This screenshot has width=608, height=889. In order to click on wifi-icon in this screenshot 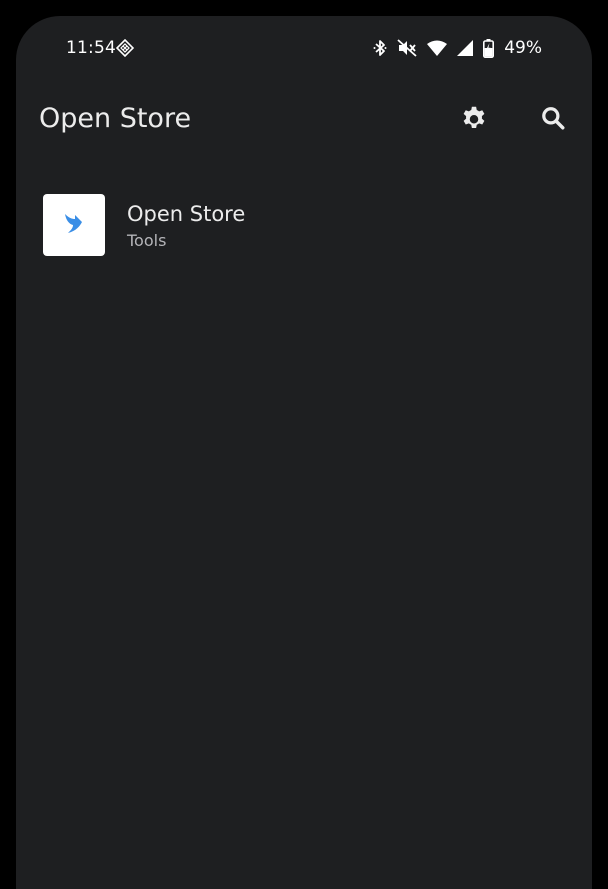, I will do `click(437, 48)`.